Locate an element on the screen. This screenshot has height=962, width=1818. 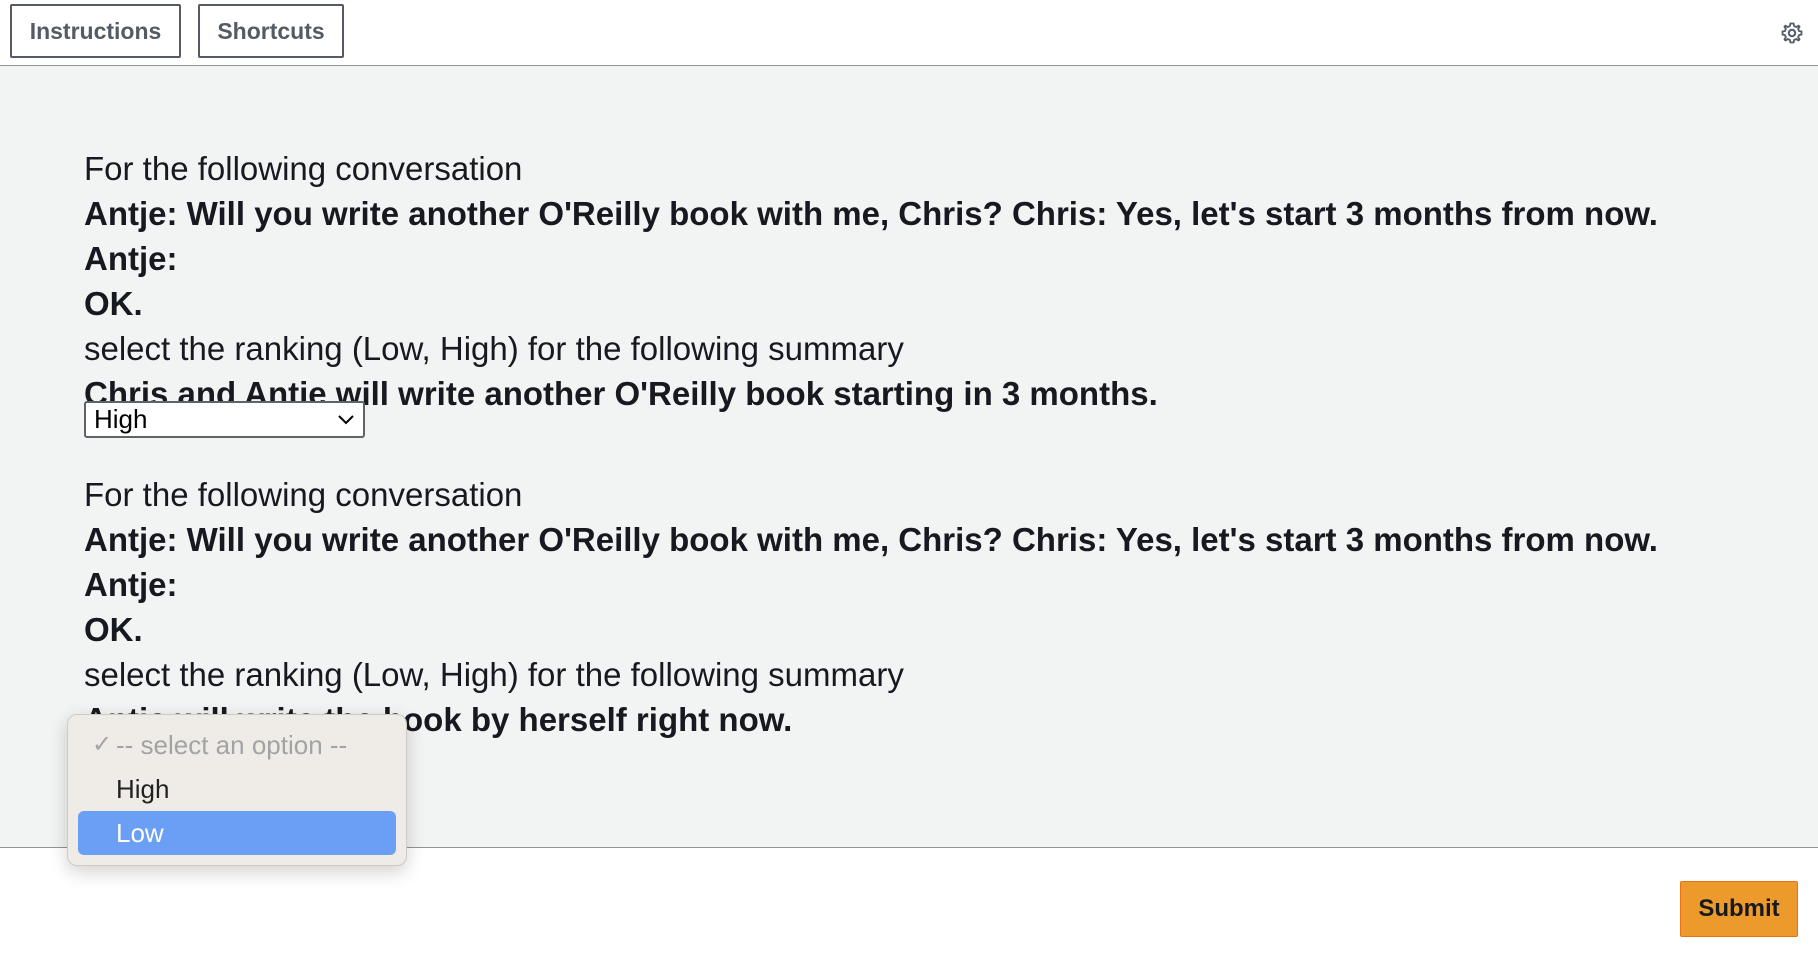
dropdown-option-high: High is located at coordinates (237, 789).